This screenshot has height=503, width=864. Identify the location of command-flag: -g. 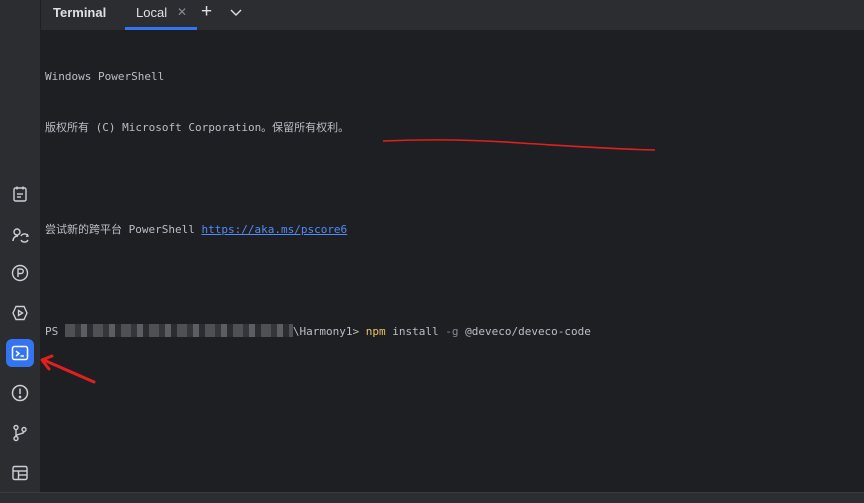
(452, 331).